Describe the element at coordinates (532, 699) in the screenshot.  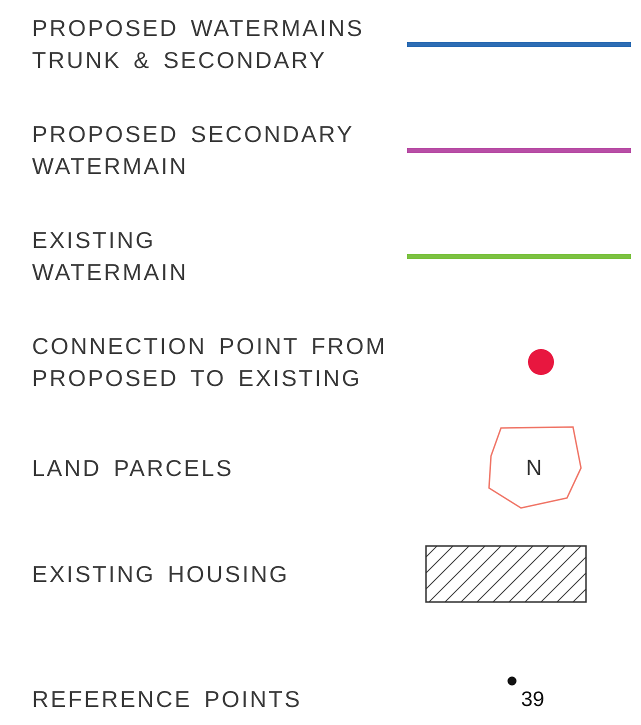
I see `point-number: 39` at that location.